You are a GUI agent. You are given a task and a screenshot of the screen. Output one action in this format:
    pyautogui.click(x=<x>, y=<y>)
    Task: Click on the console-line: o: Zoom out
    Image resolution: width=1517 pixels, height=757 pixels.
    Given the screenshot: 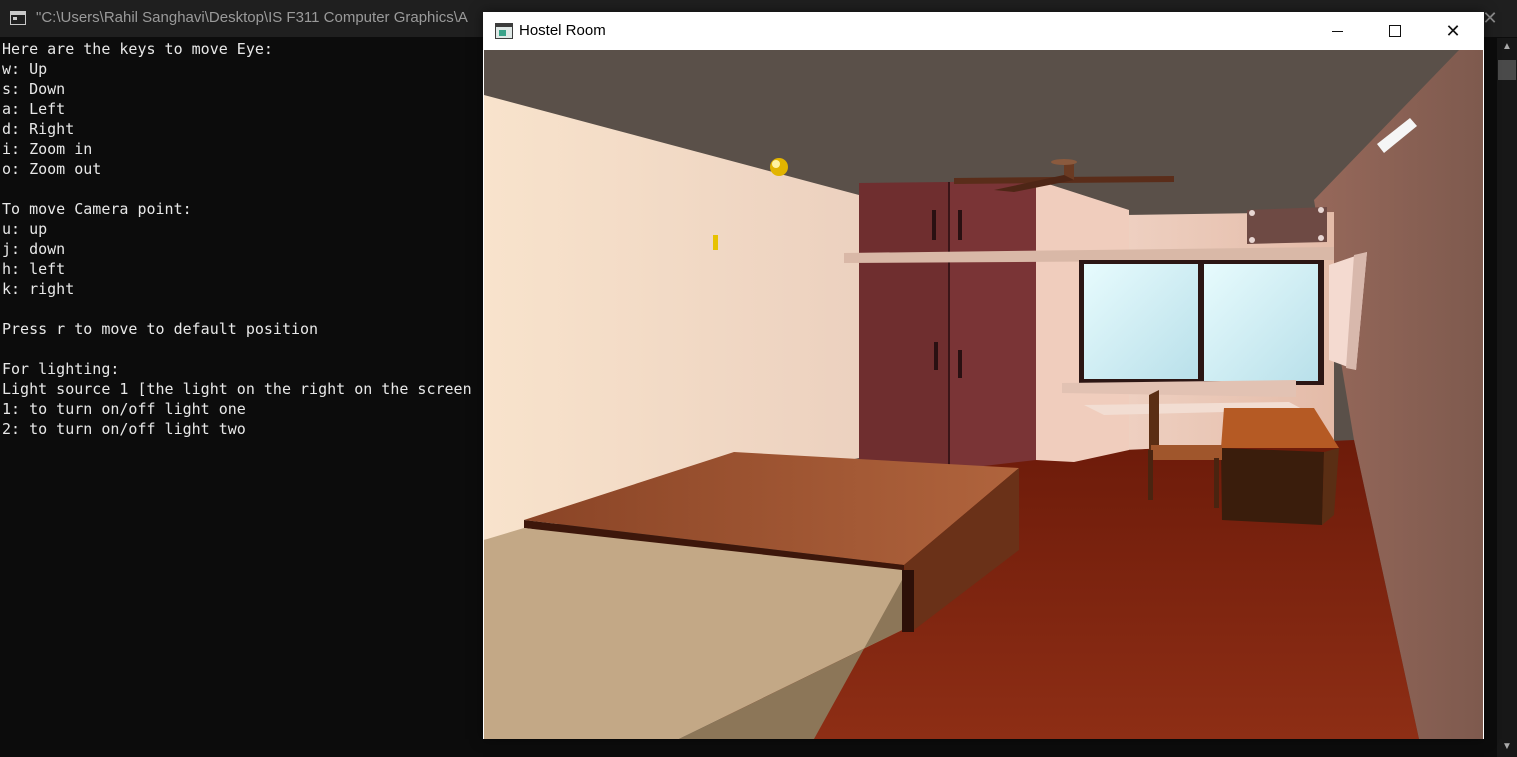 What is the action you would take?
    pyautogui.click(x=52, y=169)
    